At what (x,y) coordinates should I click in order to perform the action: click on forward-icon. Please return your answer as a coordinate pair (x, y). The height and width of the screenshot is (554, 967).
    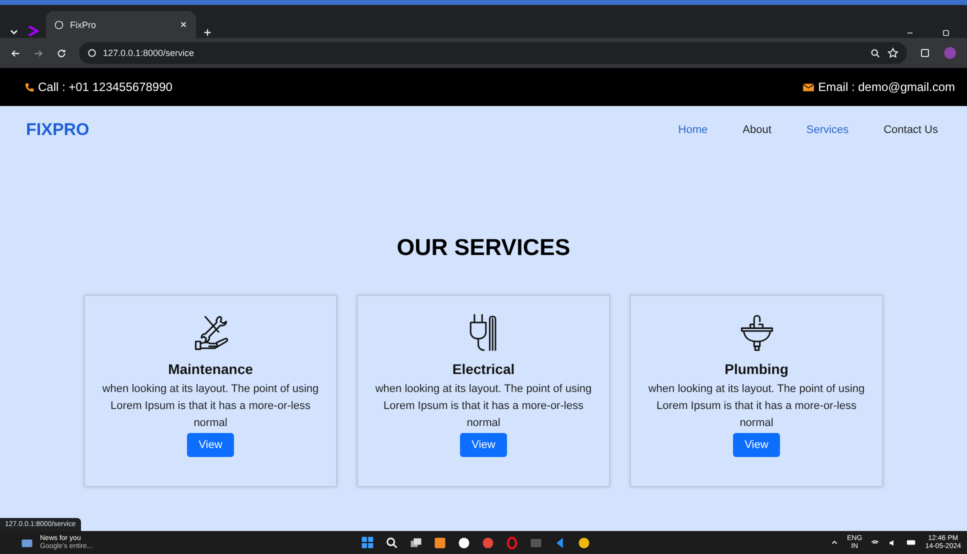
    Looking at the image, I should click on (38, 53).